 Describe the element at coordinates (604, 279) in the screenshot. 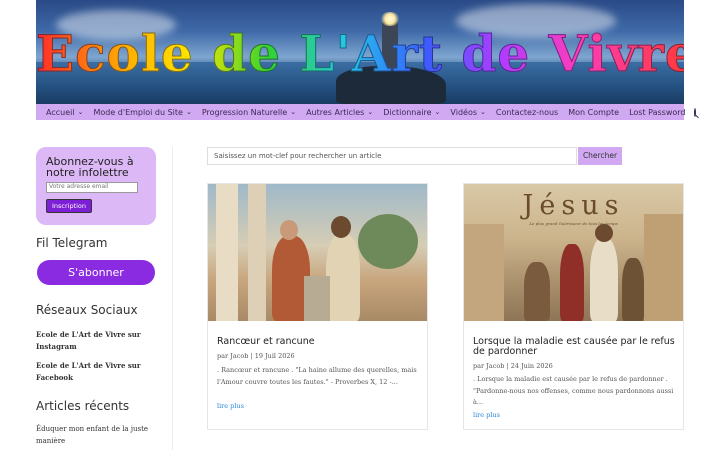

I see `figure-jesus` at that location.